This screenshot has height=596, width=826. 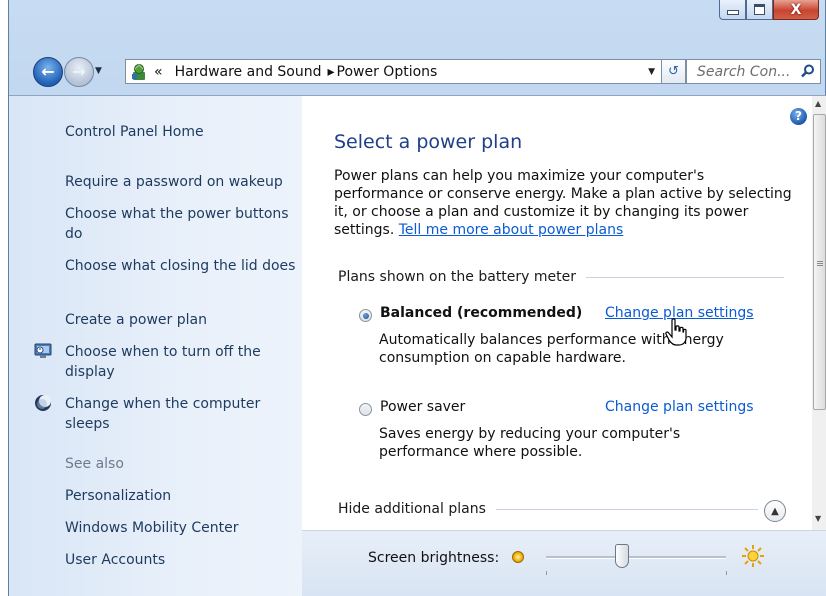 I want to click on hide-additional-plans-label: Hide additional plans, so click(x=412, y=509).